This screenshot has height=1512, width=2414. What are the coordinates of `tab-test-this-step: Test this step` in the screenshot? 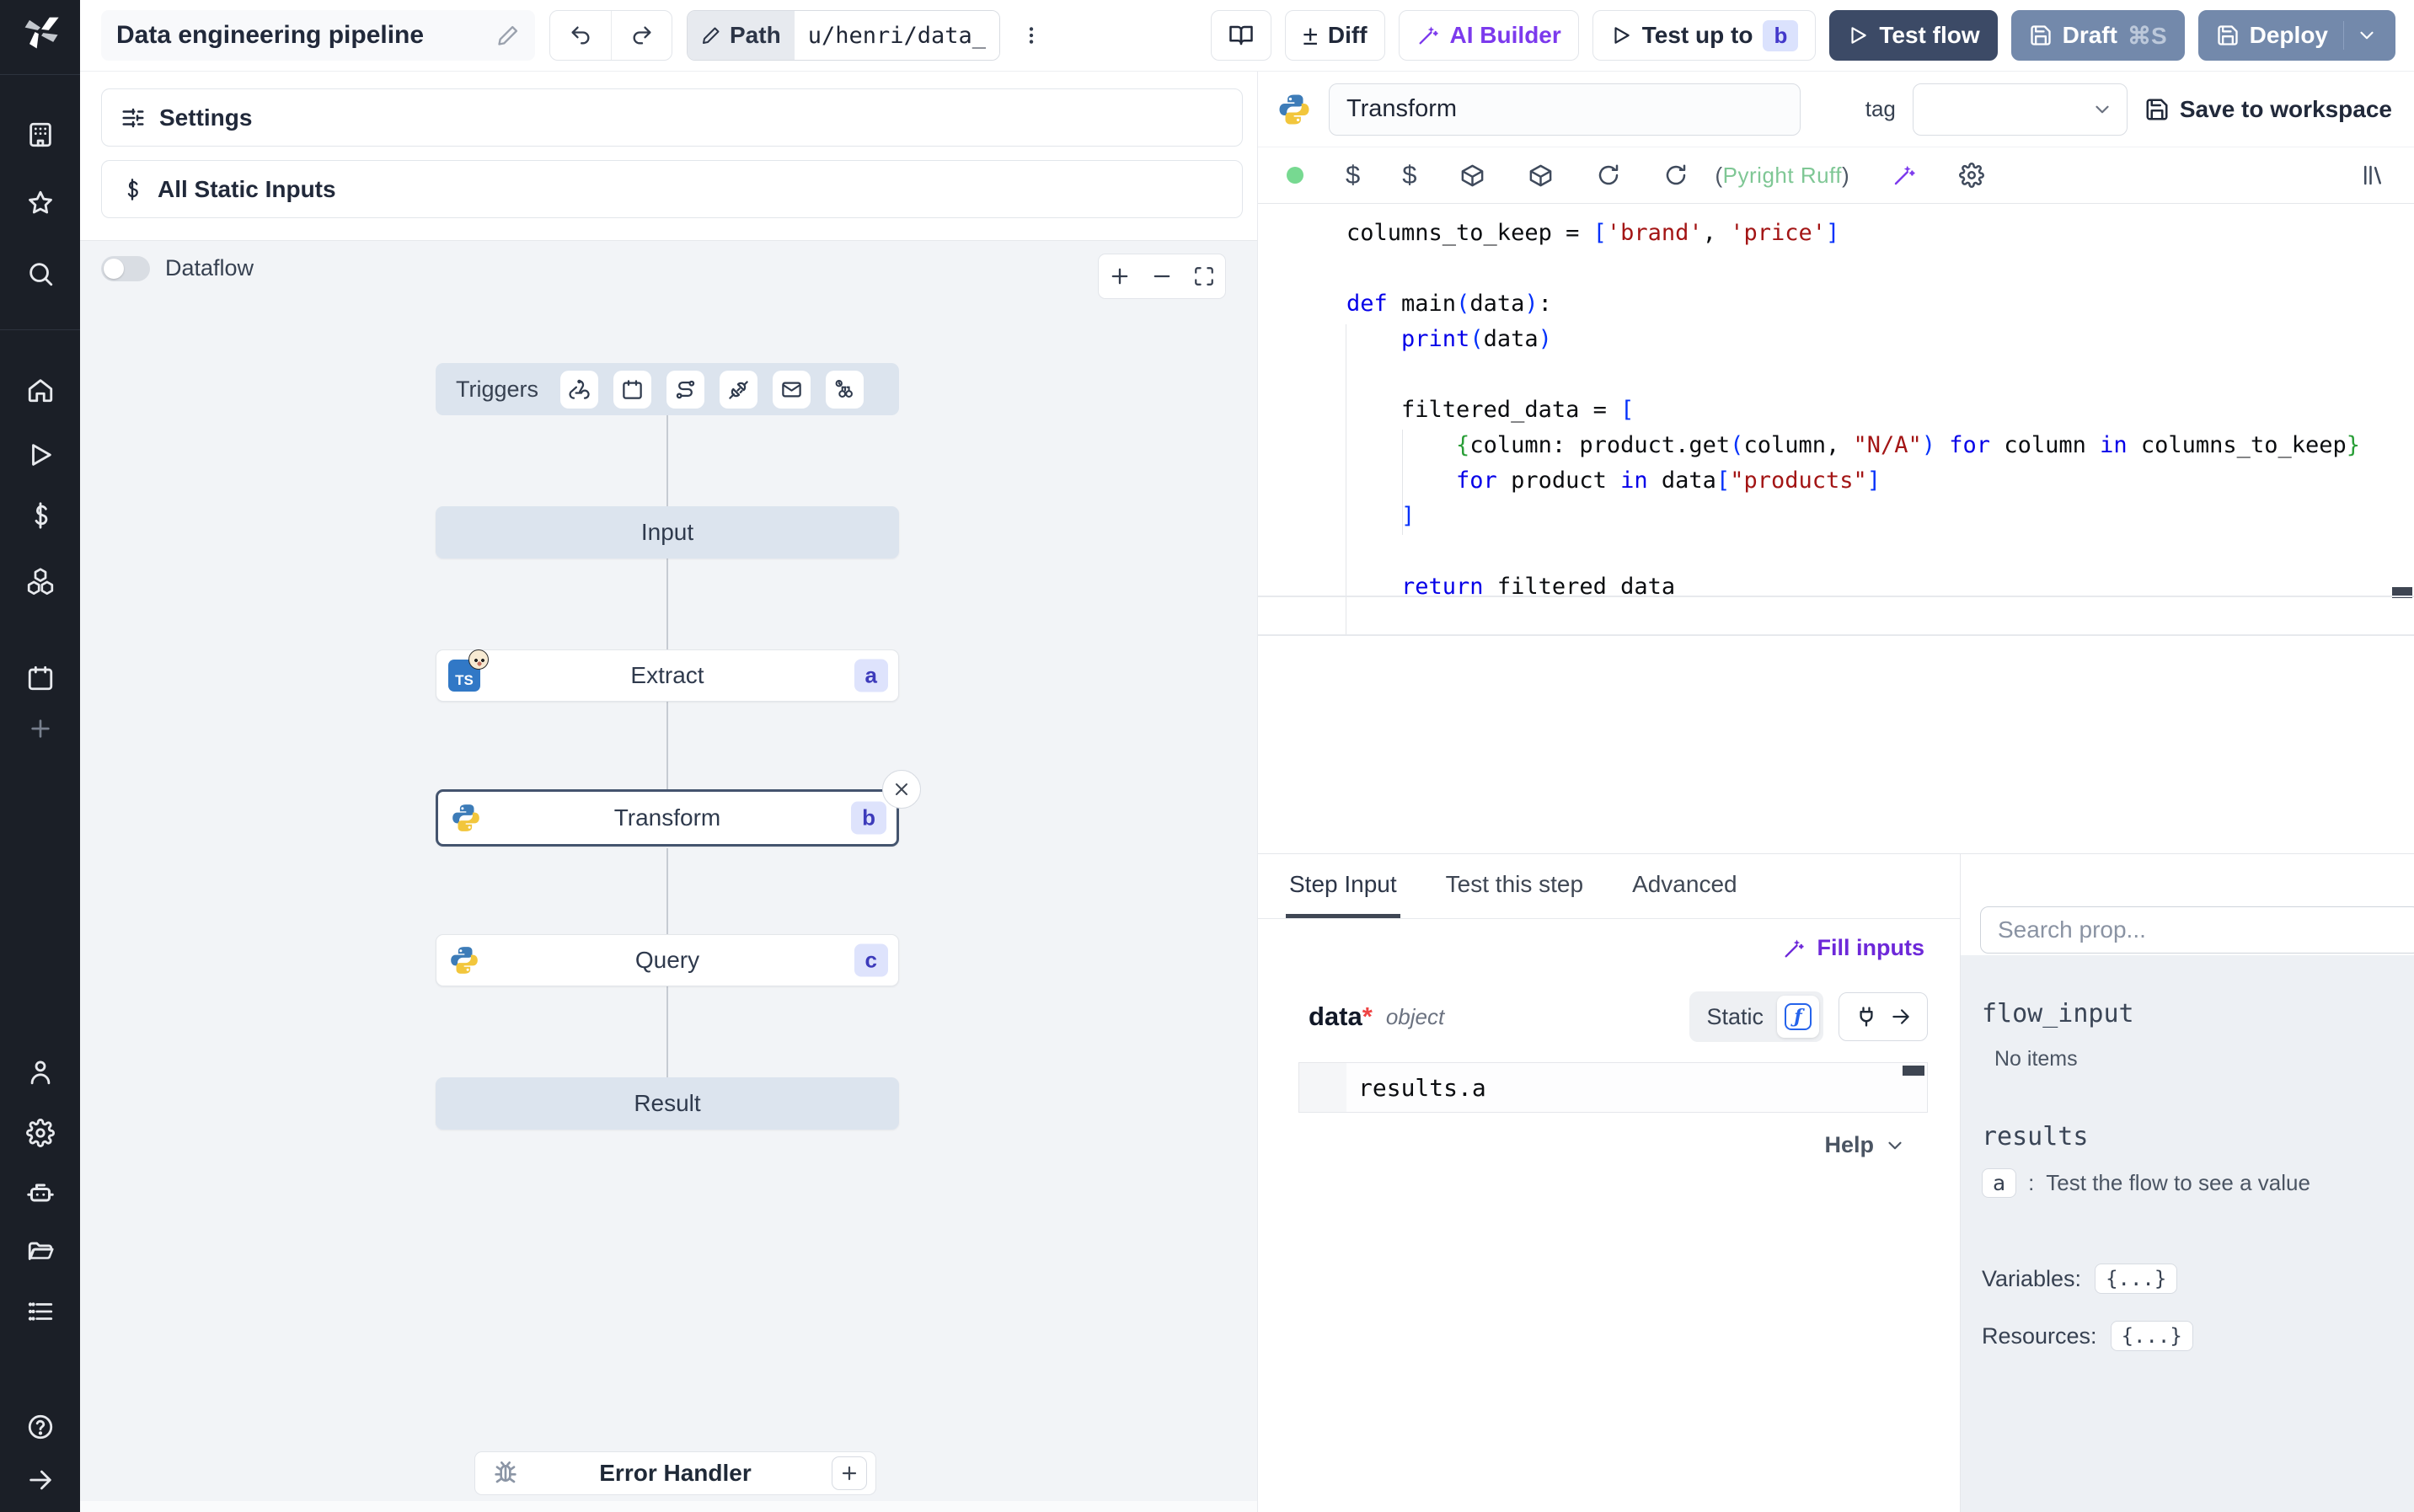 It's located at (1515, 886).